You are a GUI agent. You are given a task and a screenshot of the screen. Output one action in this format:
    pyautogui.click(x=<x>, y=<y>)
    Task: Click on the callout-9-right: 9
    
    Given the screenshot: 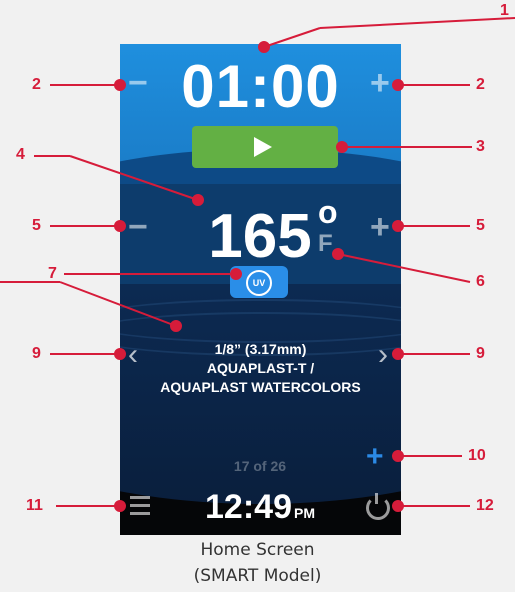 What is the action you would take?
    pyautogui.click(x=480, y=353)
    